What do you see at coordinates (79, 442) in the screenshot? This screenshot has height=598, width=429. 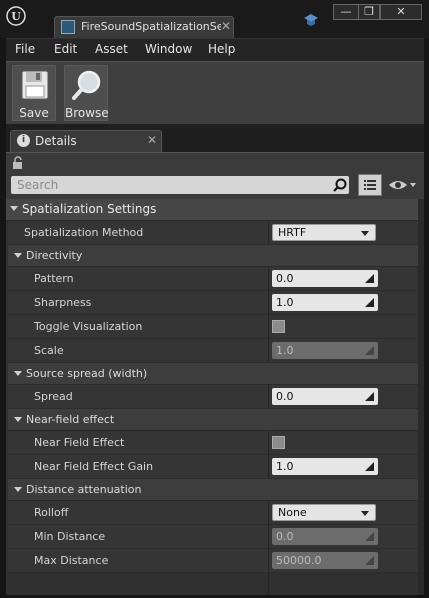 I see `label-near-field-effect: Near Field Effect` at bounding box center [79, 442].